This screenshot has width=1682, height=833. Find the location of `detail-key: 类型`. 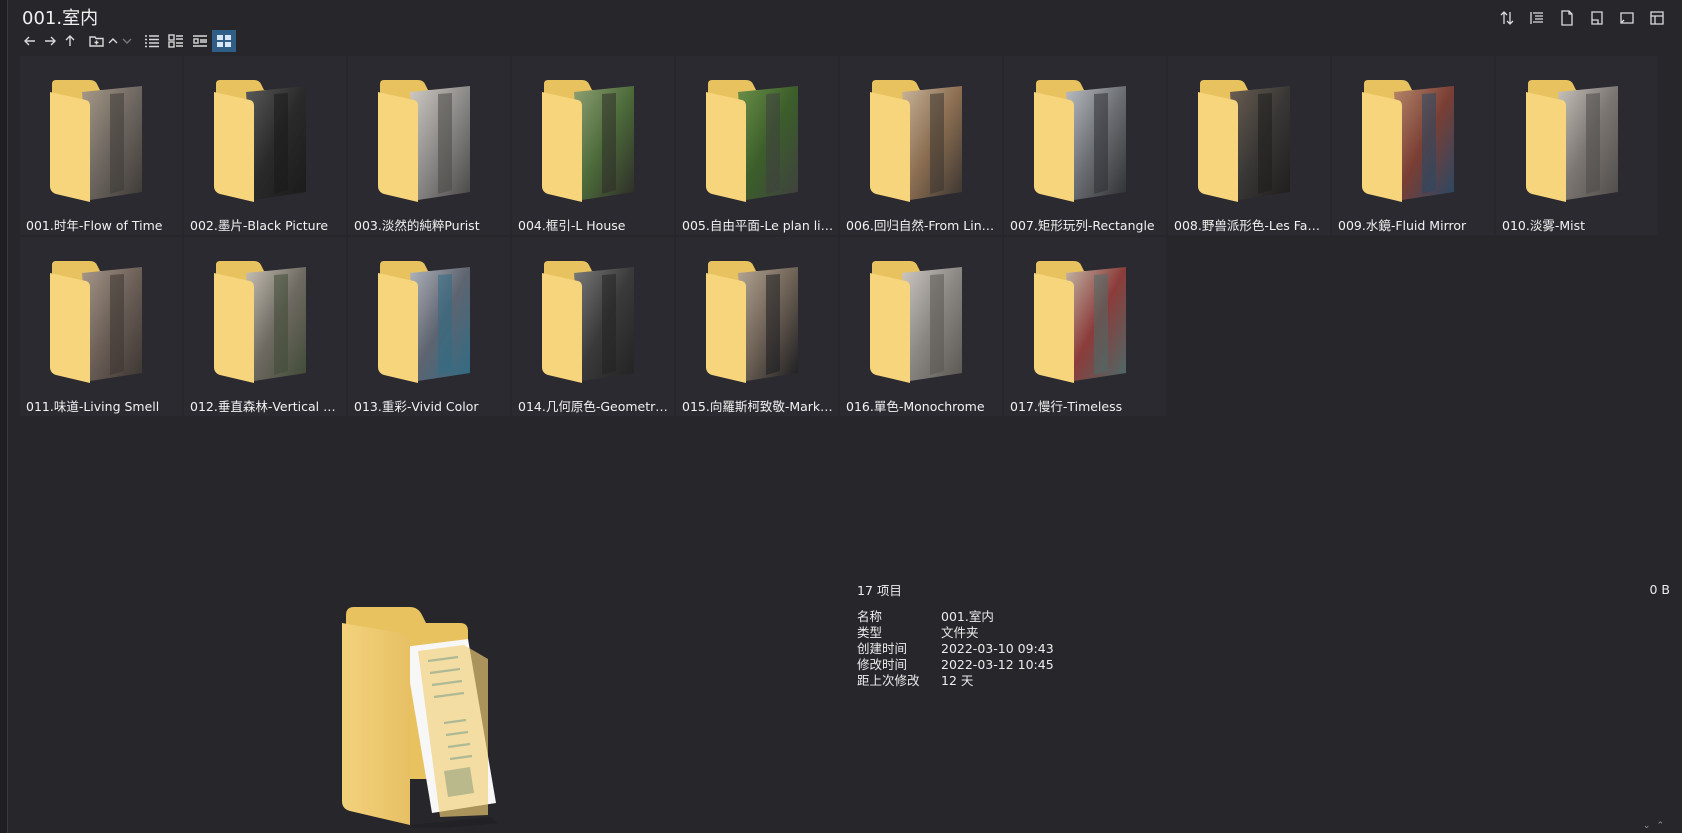

detail-key: 类型 is located at coordinates (870, 632).